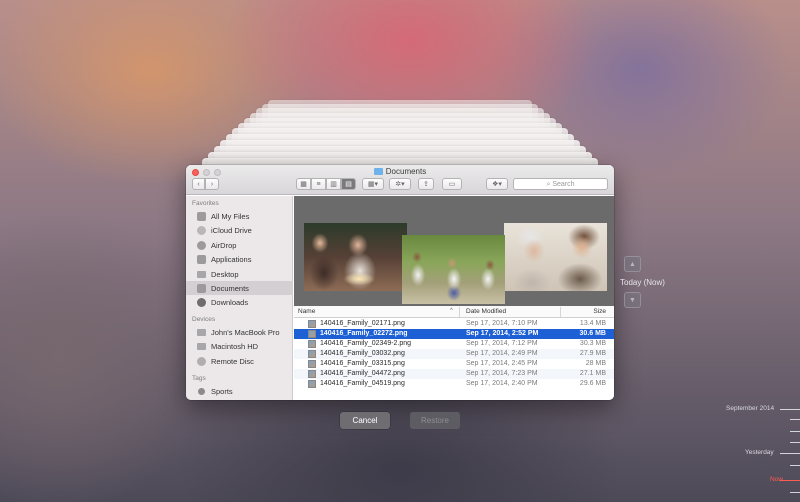 Image resolution: width=800 pixels, height=502 pixels. I want to click on icon-view-button: ▦, so click(303, 184).